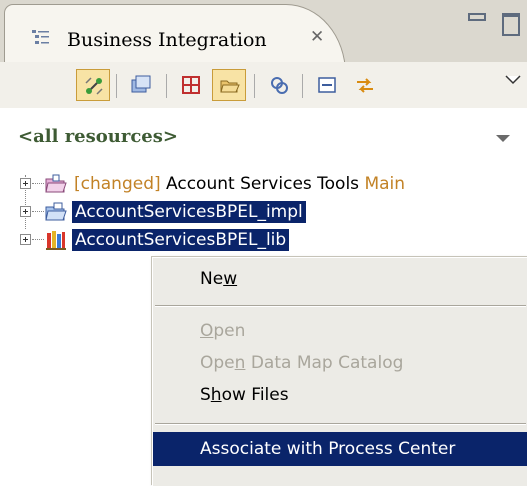 This screenshot has height=486, width=527. What do you see at coordinates (181, 240) in the screenshot?
I see `tree-item-label: AccountServicesBPEL_lib` at bounding box center [181, 240].